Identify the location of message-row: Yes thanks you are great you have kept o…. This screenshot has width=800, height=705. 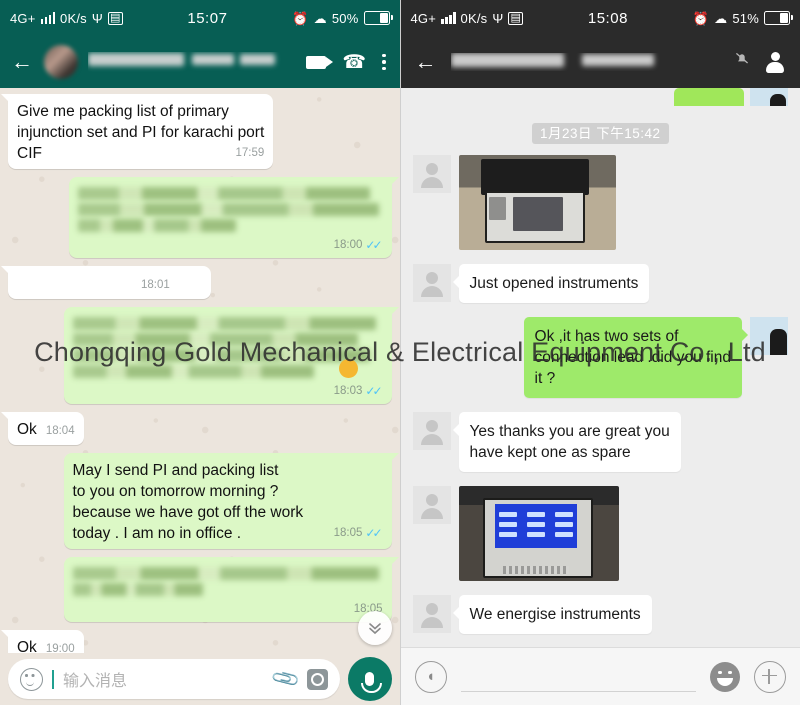
(600, 442).